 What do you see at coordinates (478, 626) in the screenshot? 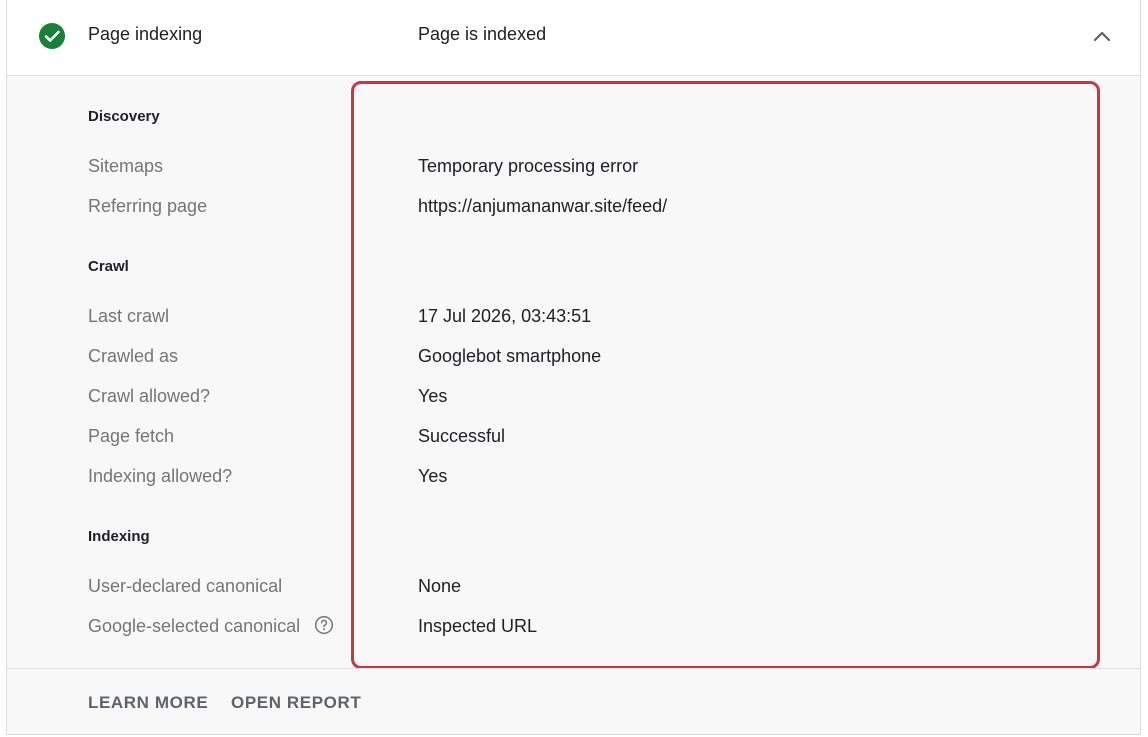
I see `value-google-selected-canonical: Inspected URL` at bounding box center [478, 626].